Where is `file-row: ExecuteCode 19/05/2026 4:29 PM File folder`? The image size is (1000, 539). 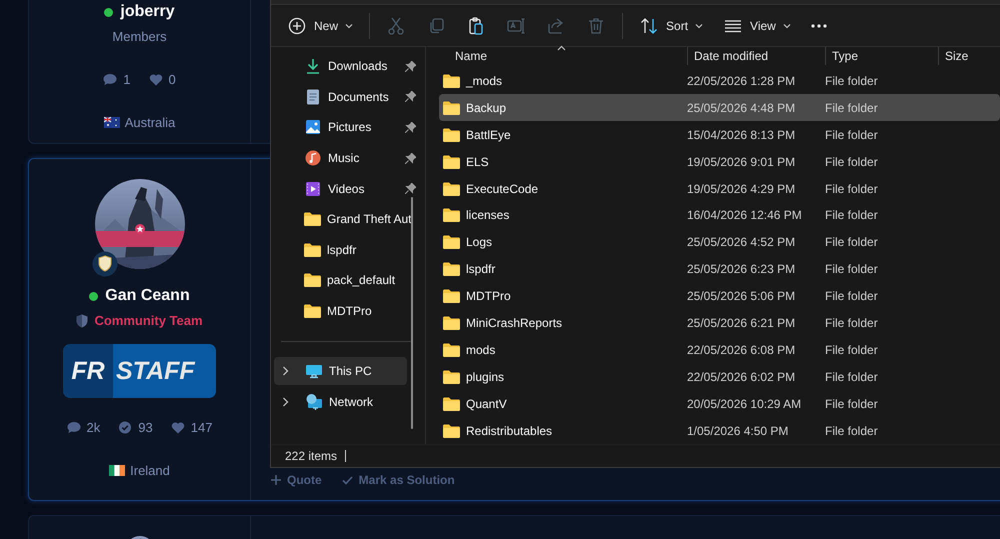 file-row: ExecuteCode 19/05/2026 4:29 PM File folder is located at coordinates (719, 188).